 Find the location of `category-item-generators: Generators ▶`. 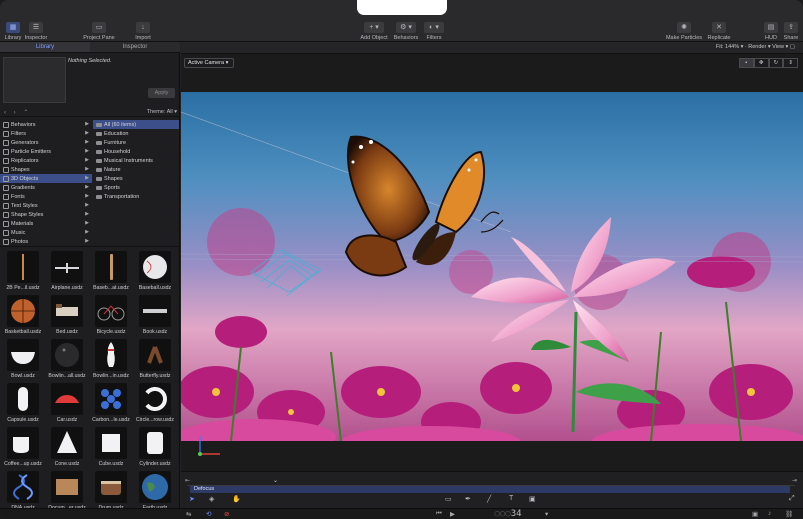

category-item-generators: Generators ▶ is located at coordinates (46, 142).